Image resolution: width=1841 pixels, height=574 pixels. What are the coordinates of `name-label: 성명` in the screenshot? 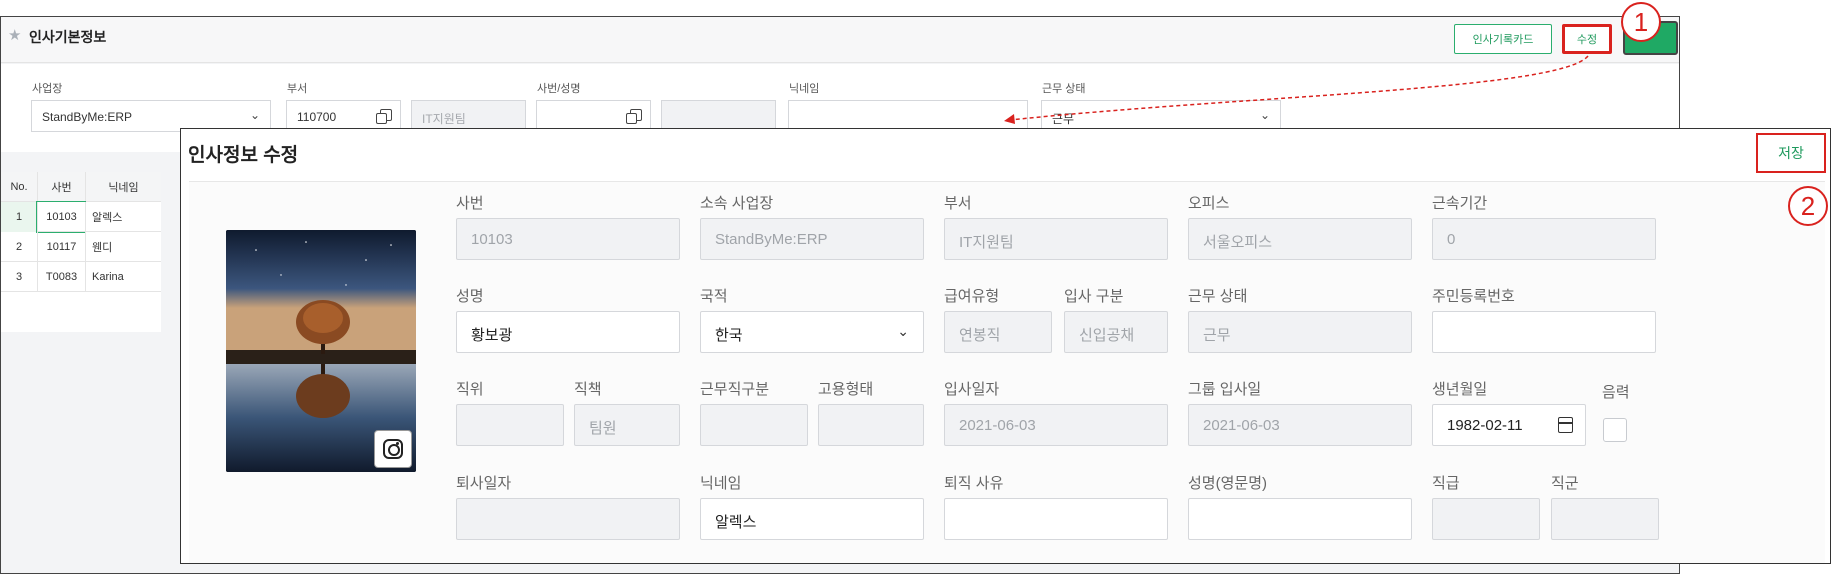 It's located at (470, 296).